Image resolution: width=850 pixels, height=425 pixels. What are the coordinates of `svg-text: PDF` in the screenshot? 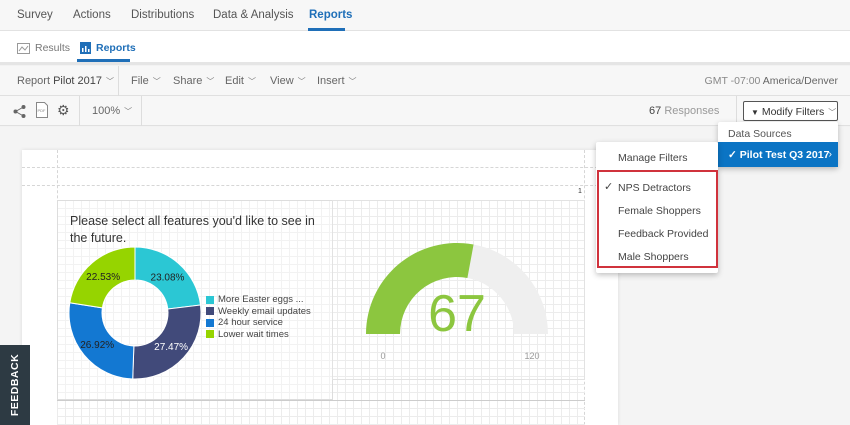 It's located at (42, 110).